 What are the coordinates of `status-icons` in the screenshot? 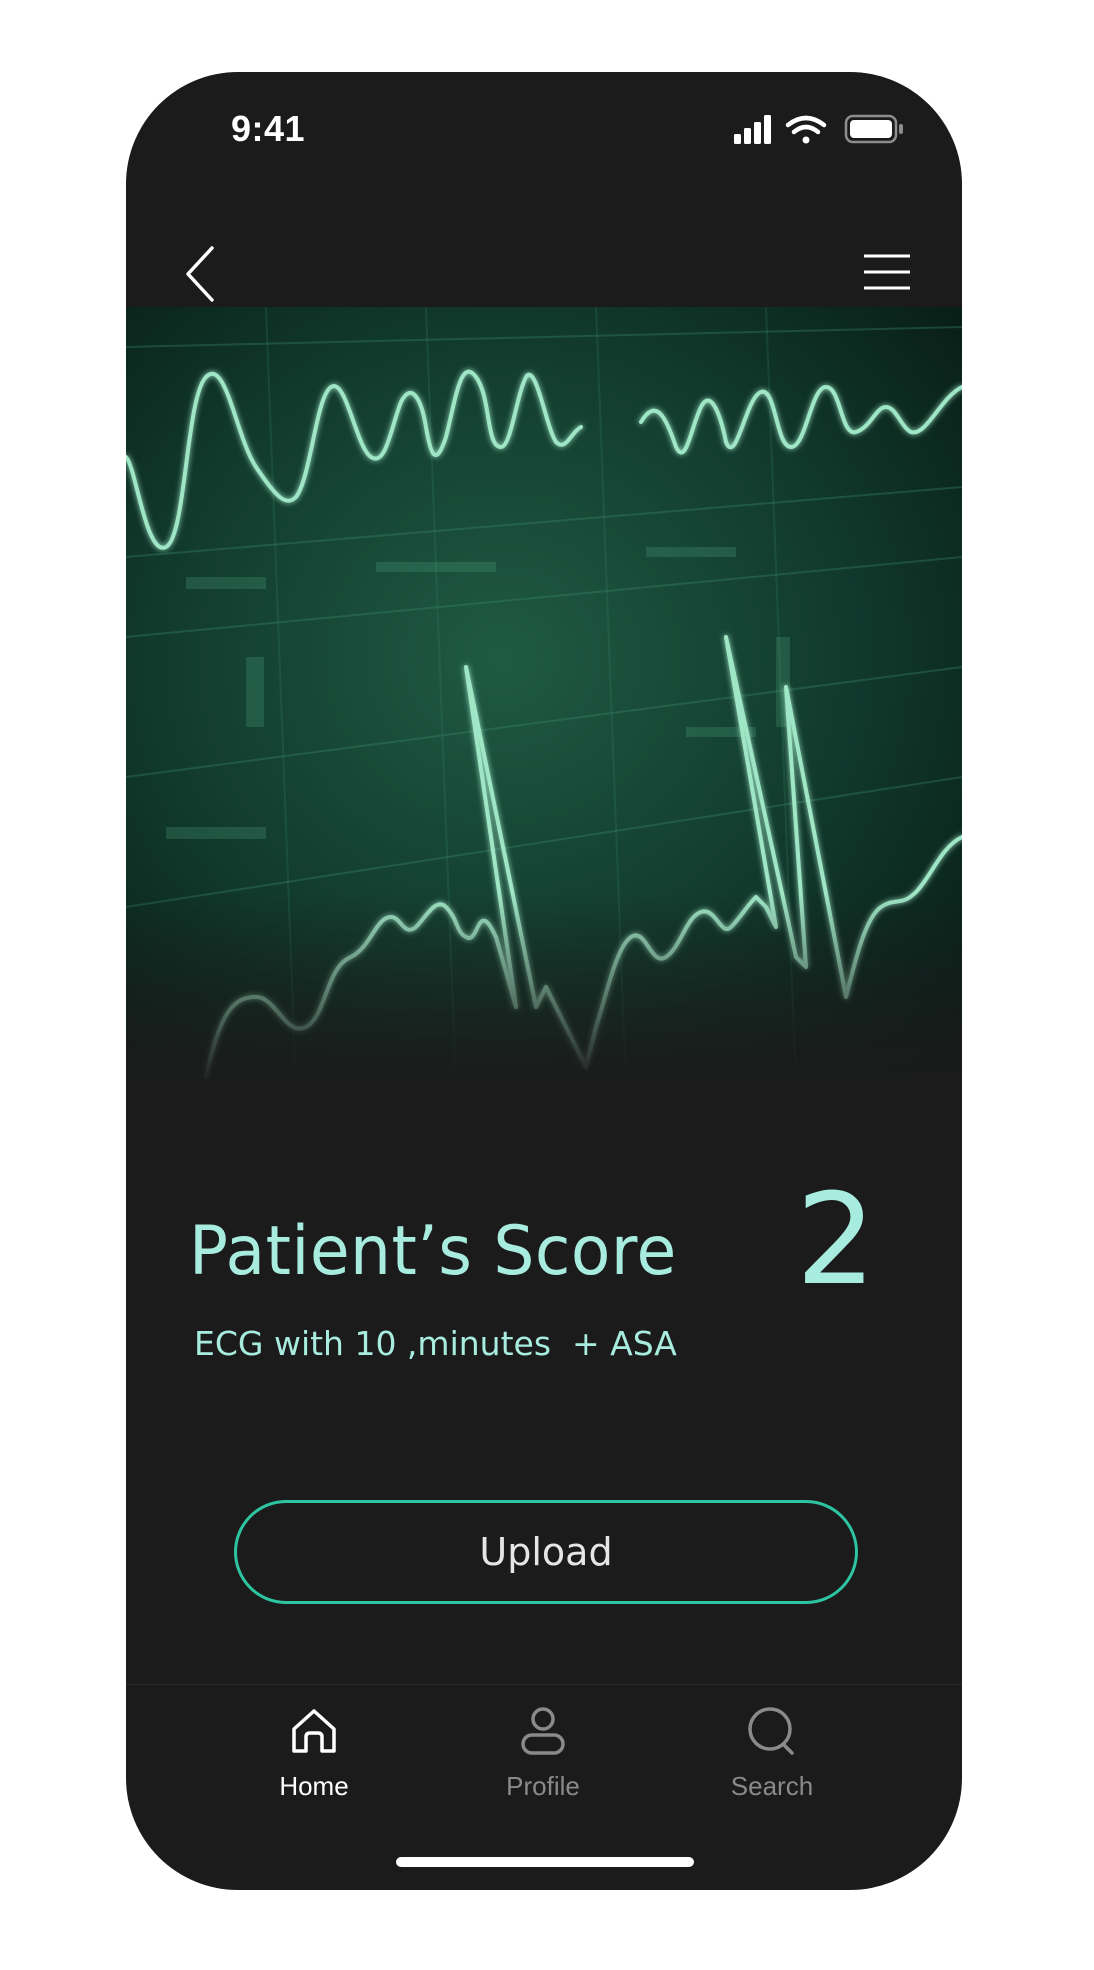 It's located at (819, 130).